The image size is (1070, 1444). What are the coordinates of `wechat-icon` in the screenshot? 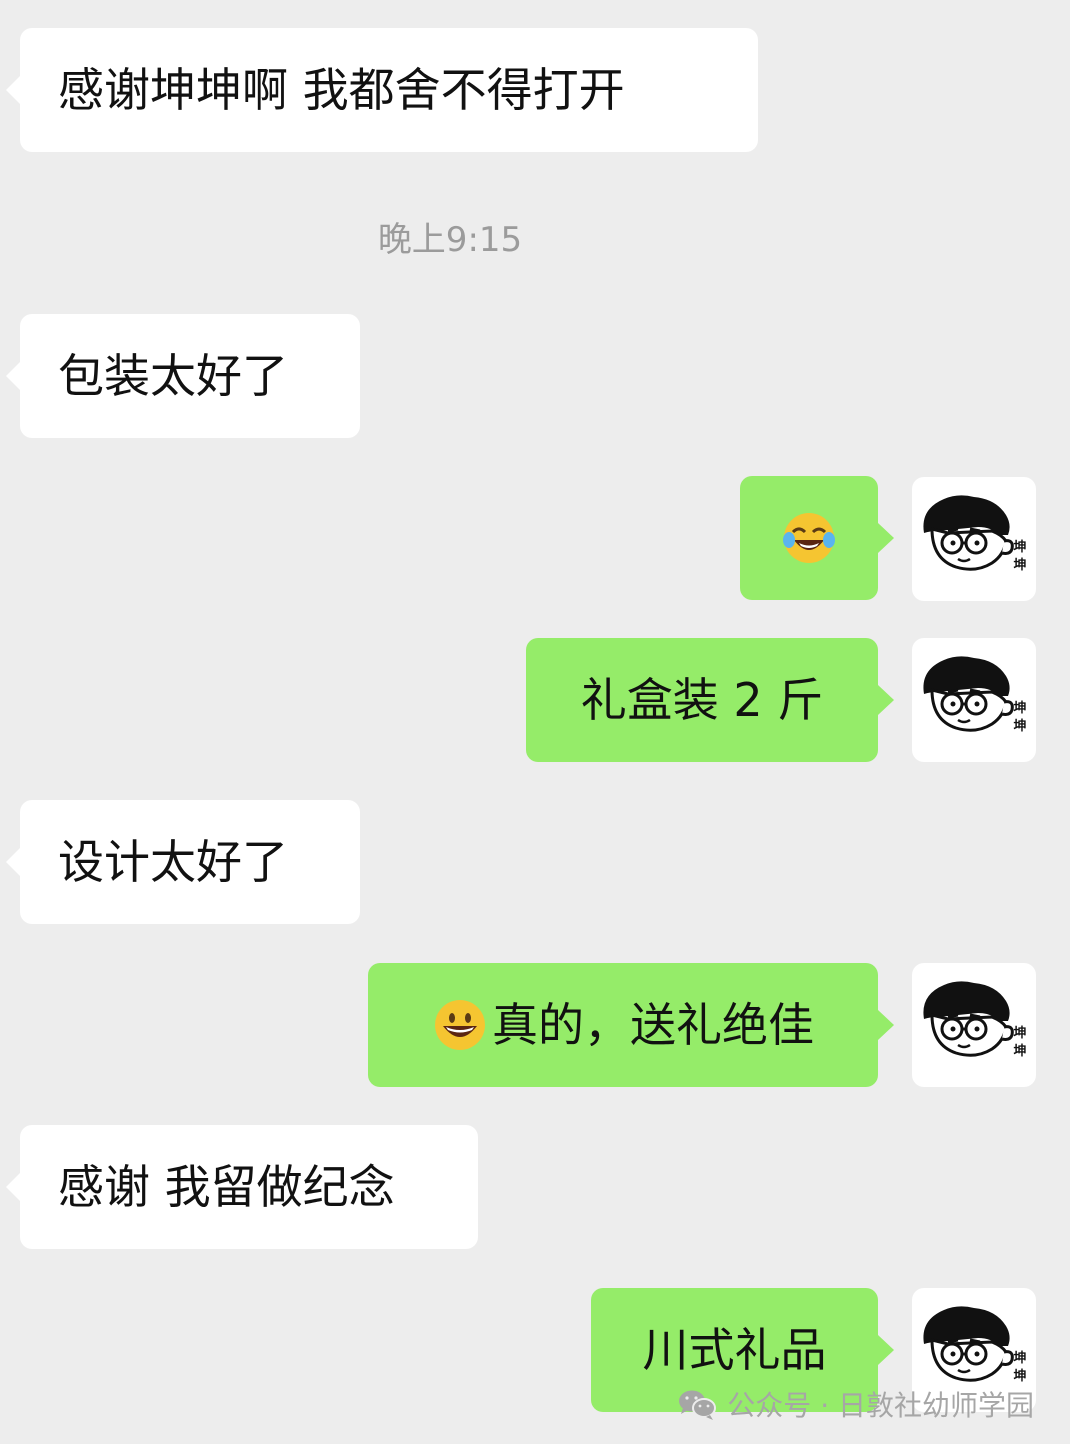 It's located at (697, 1404).